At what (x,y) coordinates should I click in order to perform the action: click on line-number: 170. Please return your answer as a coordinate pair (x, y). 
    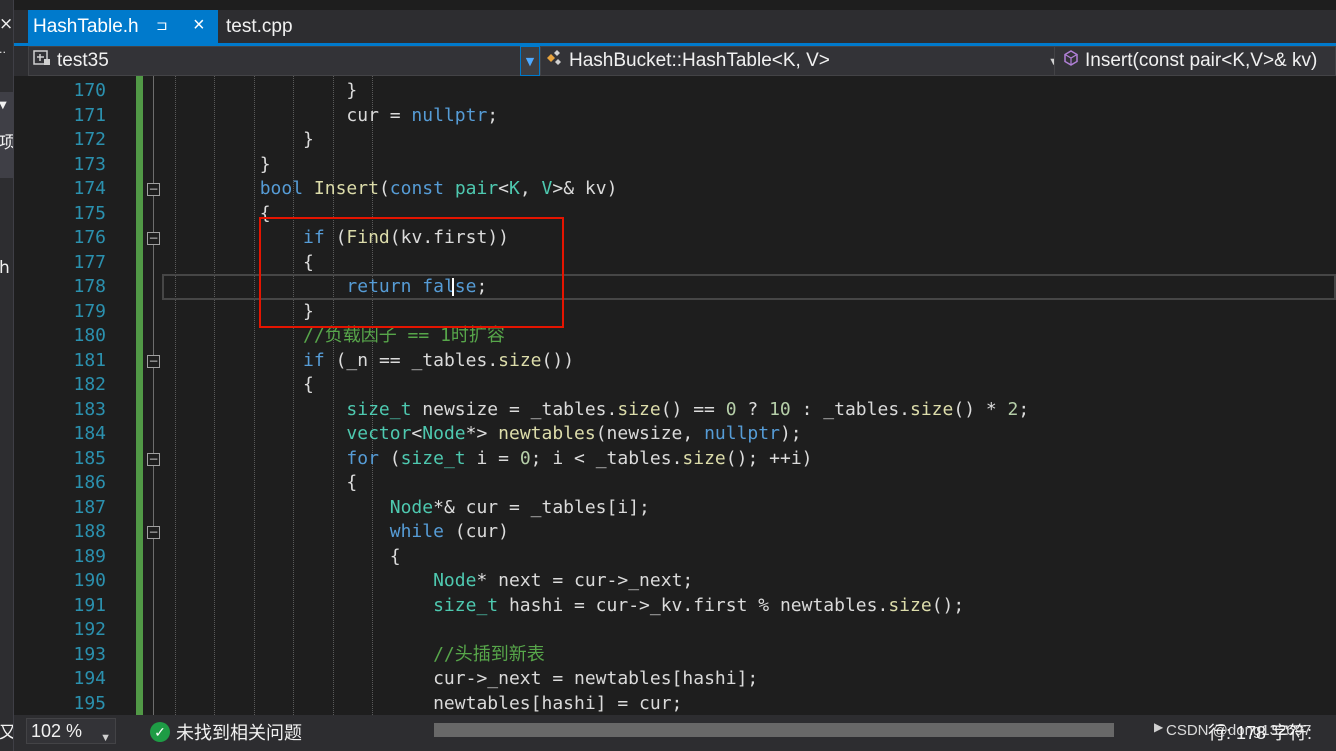
    Looking at the image, I should click on (89, 90).